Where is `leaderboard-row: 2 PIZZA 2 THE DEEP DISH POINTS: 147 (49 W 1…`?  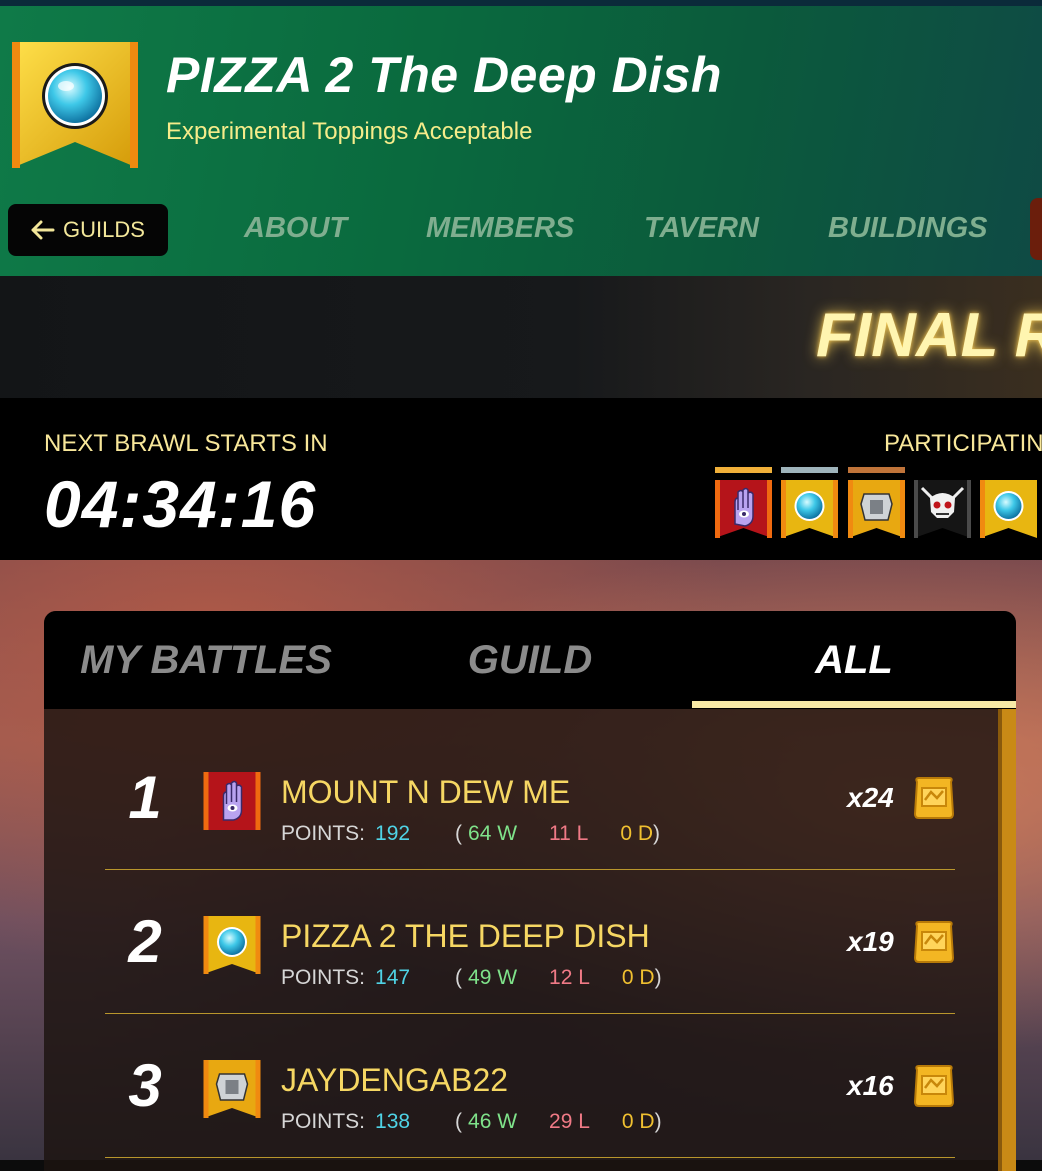 leaderboard-row: 2 PIZZA 2 THE DEEP DISH POINTS: 147 (49 W 1… is located at coordinates (530, 942).